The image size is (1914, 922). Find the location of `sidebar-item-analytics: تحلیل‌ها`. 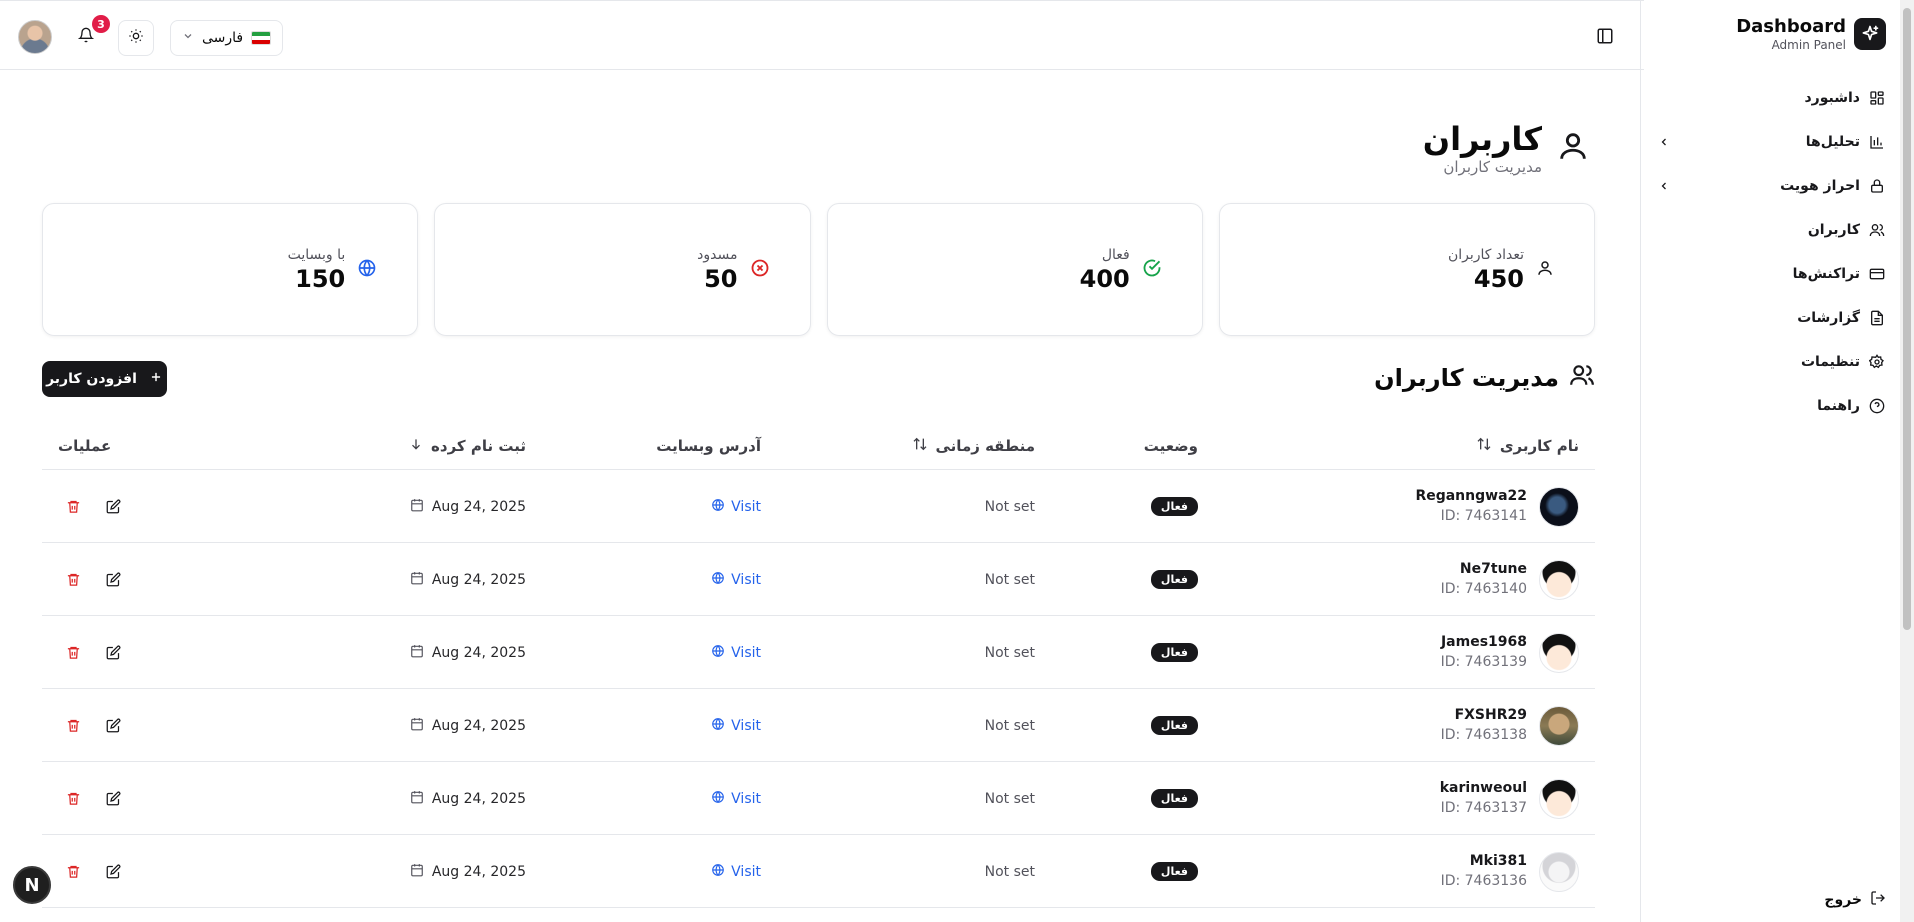

sidebar-item-analytics: تحلیل‌ها is located at coordinates (1771, 142).